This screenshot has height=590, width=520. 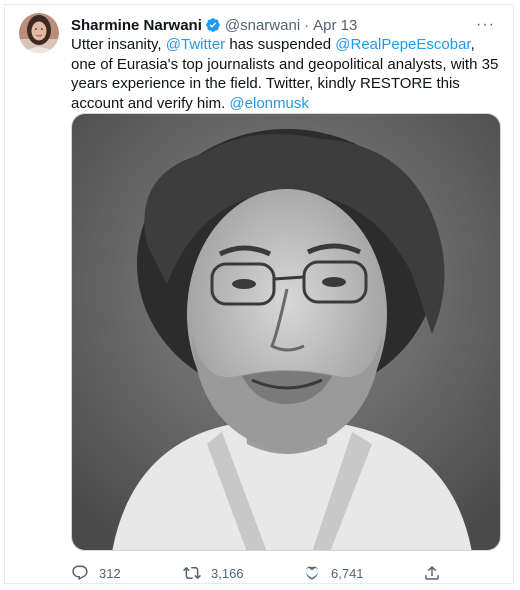 I want to click on share-icon, so click(x=432, y=572).